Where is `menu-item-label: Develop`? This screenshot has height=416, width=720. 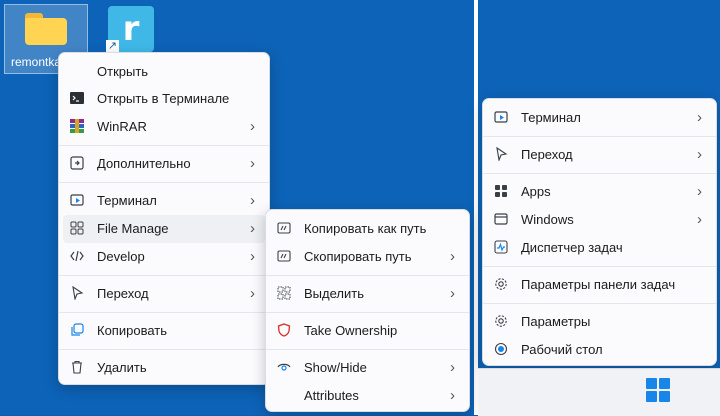
menu-item-label: Develop is located at coordinates (121, 256).